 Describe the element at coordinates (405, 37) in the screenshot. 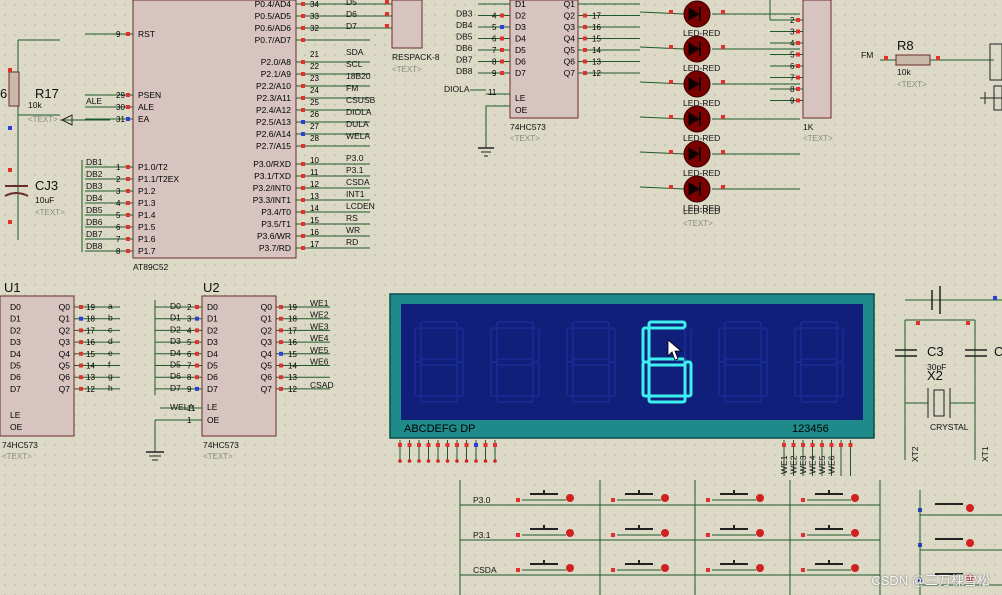

I see `respack-8: RESPACK-8 <TEXT>` at that location.